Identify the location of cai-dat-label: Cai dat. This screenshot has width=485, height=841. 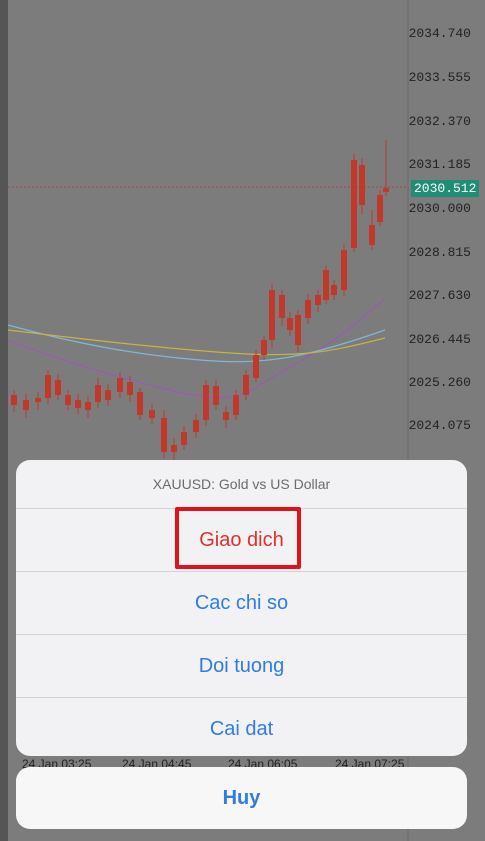
(241, 728).